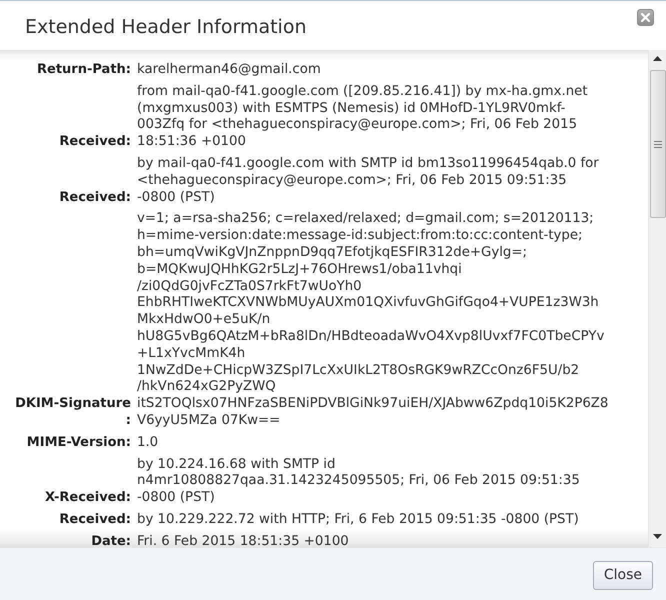  I want to click on header-value: Fri. 6 Feb 2015 18:51:35 +0100, so click(243, 540).